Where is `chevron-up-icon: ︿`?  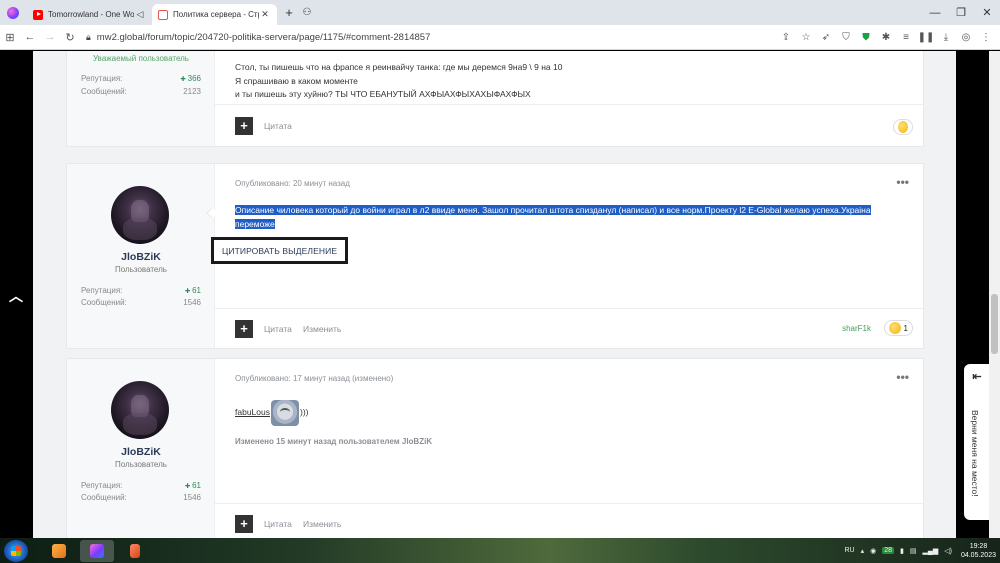 chevron-up-icon: ︿ is located at coordinates (16, 296).